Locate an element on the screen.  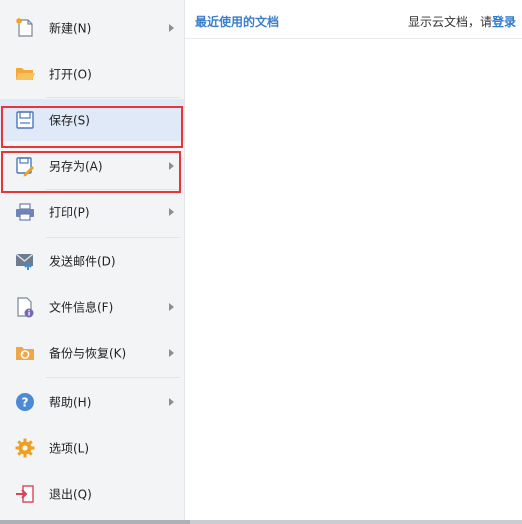
cloud-docs-hint: 显示云文档，请登录 is located at coordinates (462, 21).